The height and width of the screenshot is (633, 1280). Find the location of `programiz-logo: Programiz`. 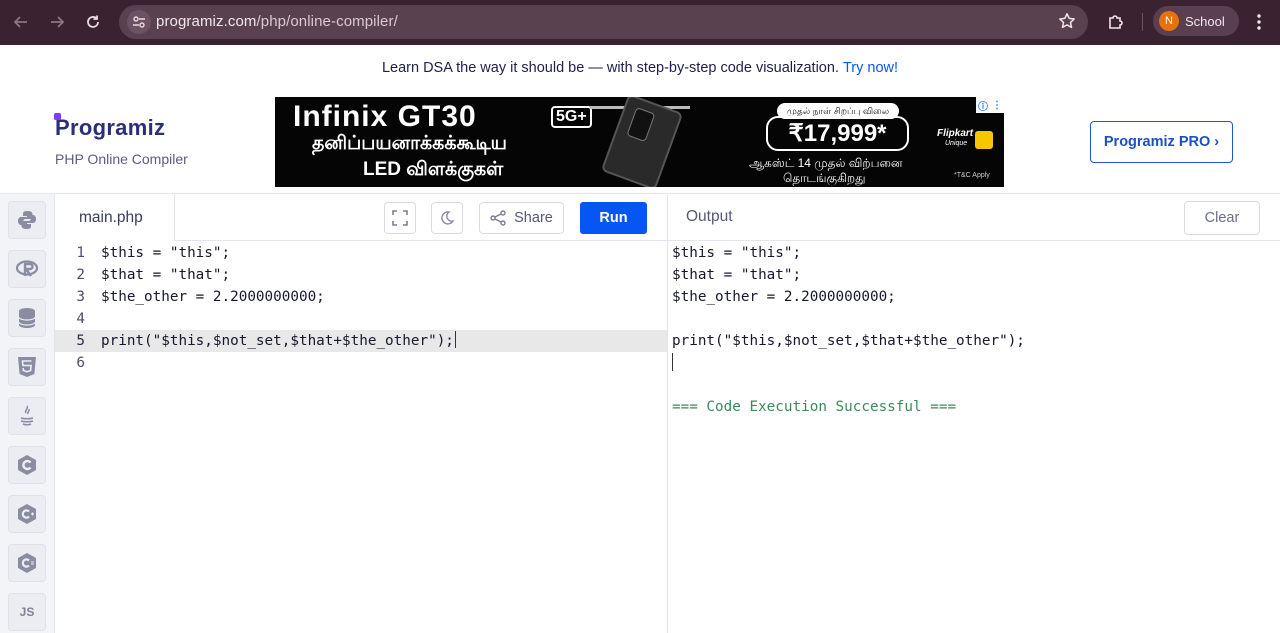

programiz-logo: Programiz is located at coordinates (121, 127).